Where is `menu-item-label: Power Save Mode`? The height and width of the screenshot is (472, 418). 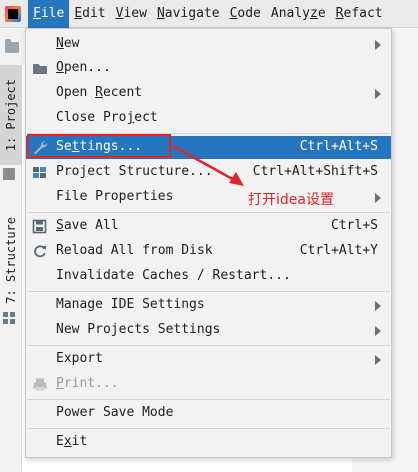
menu-item-label: Power Save Mode is located at coordinates (115, 412).